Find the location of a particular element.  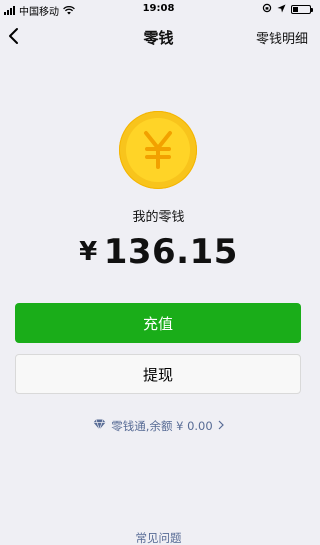

recharge-button: 充值 is located at coordinates (158, 323).